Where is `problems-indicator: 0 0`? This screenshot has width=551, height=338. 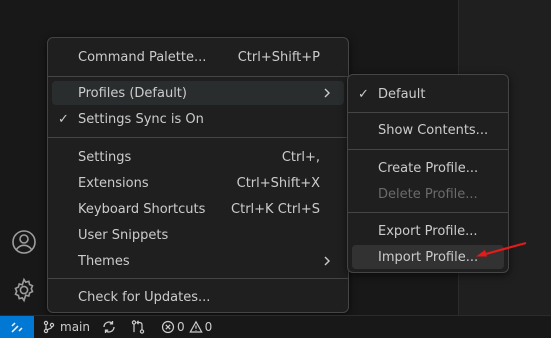 problems-indicator: 0 0 is located at coordinates (186, 327).